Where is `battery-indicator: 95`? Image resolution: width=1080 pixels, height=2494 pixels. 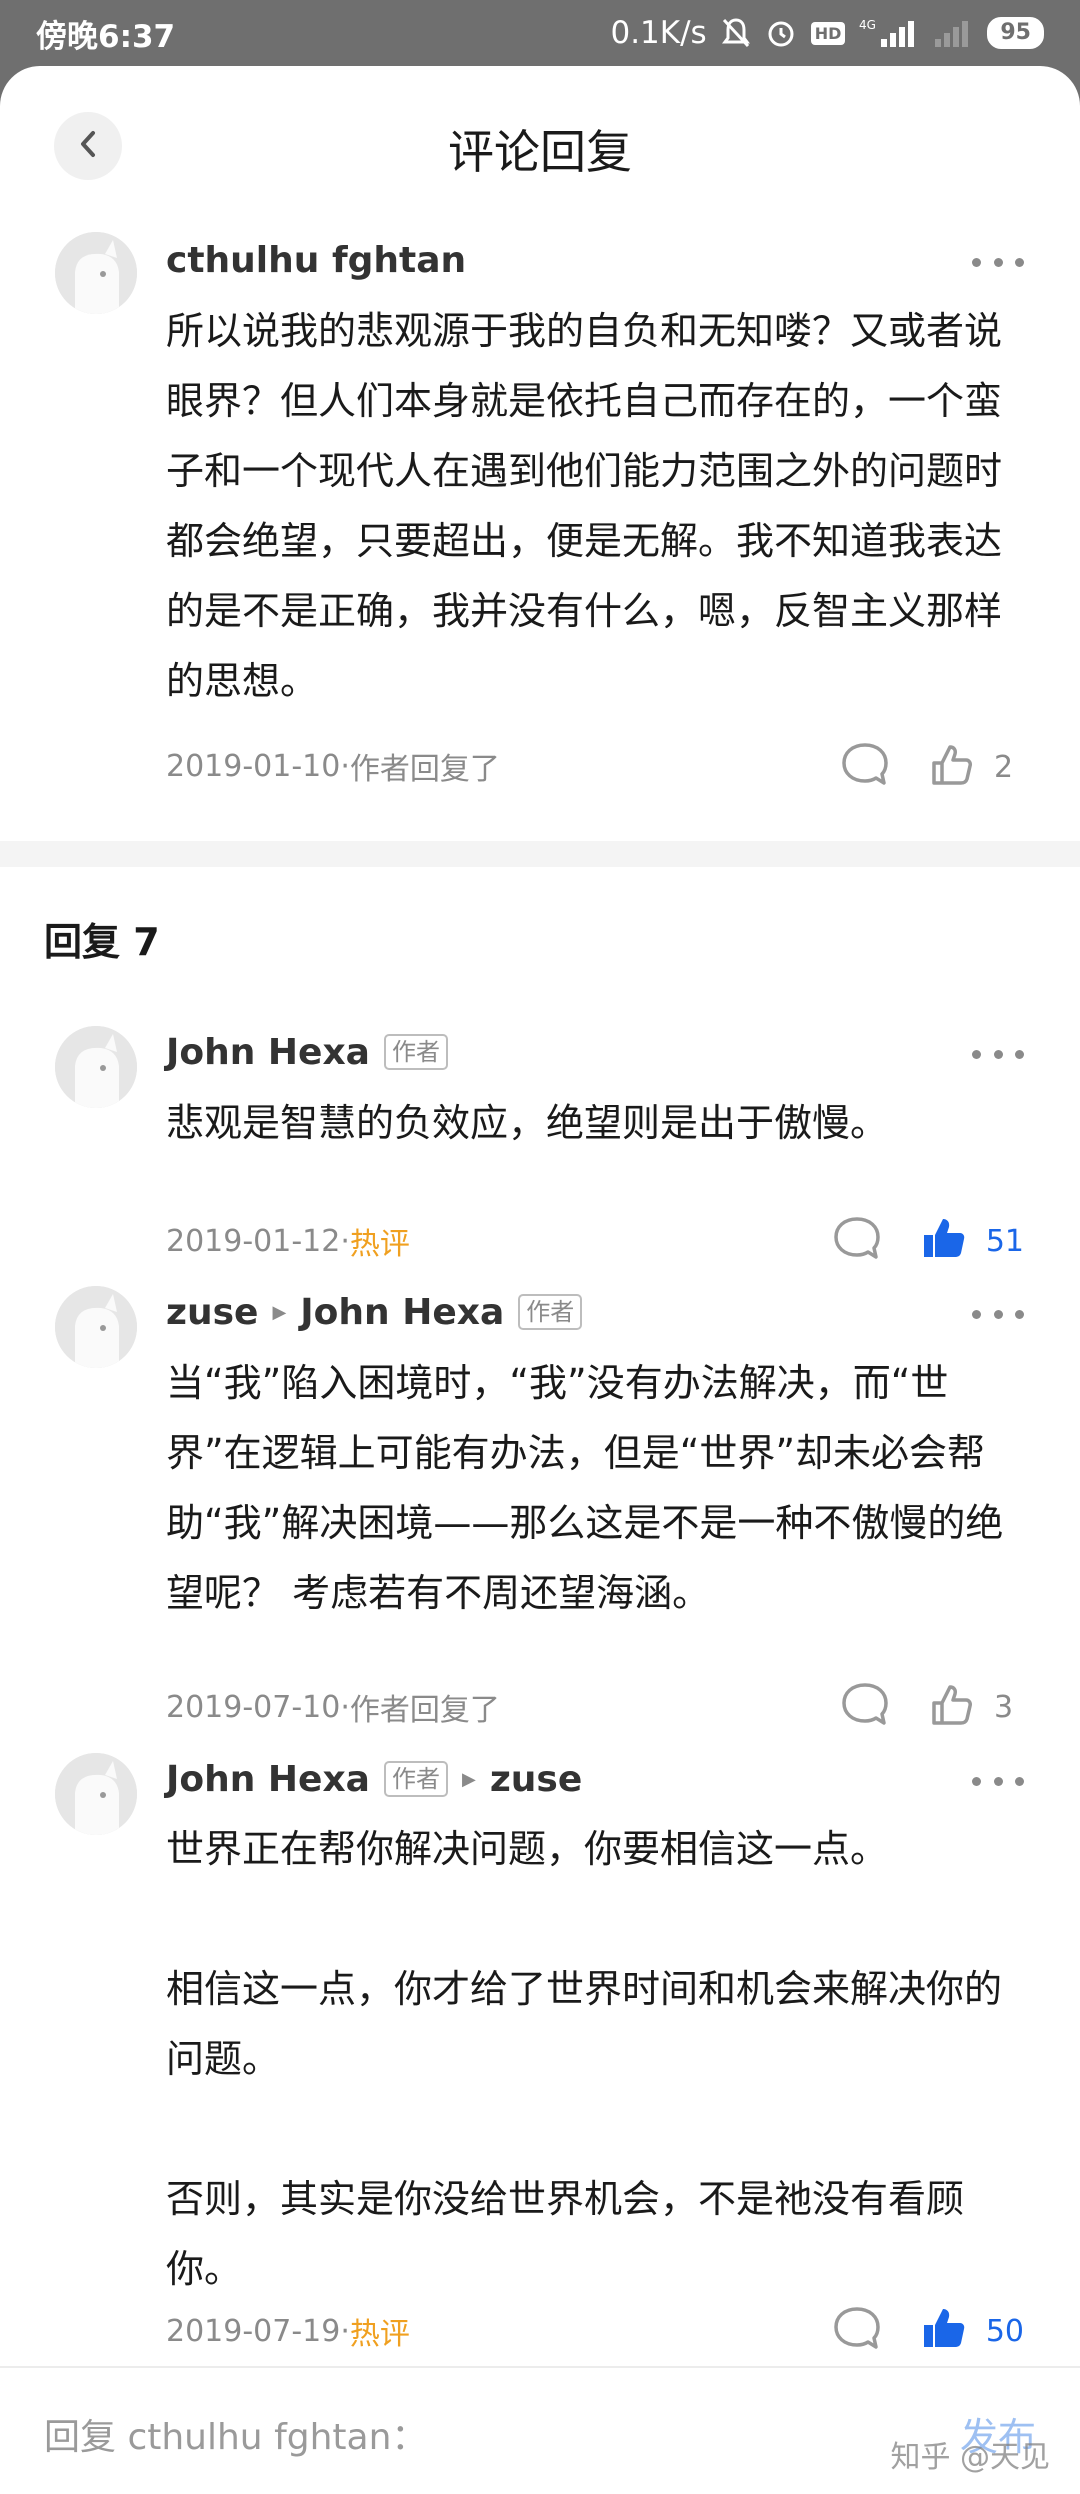 battery-indicator: 95 is located at coordinates (1015, 33).